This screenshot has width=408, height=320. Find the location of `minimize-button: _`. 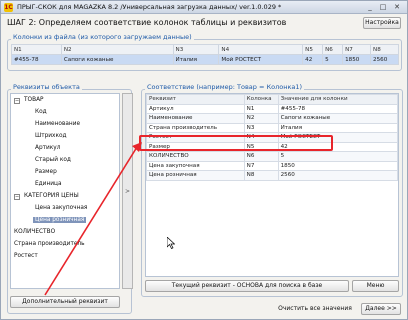

minimize-button: _ is located at coordinates (370, 7).